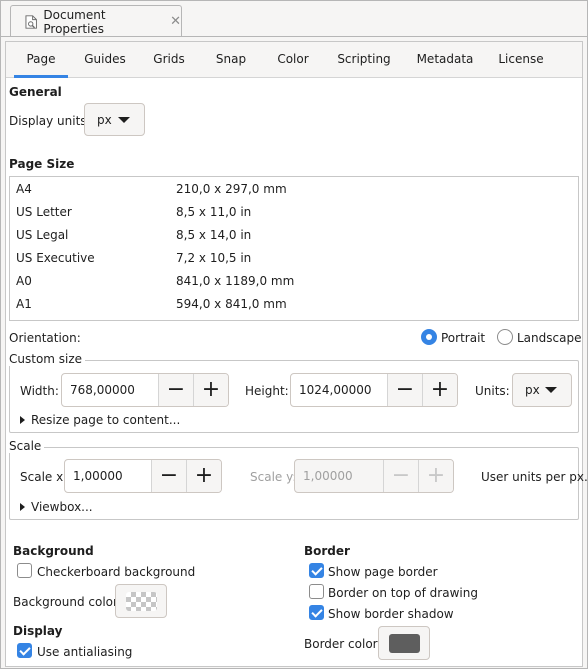 The height and width of the screenshot is (669, 588). Describe the element at coordinates (231, 304) in the screenshot. I see `page-size-dimensions: 594,0 x 841,0 mm` at that location.